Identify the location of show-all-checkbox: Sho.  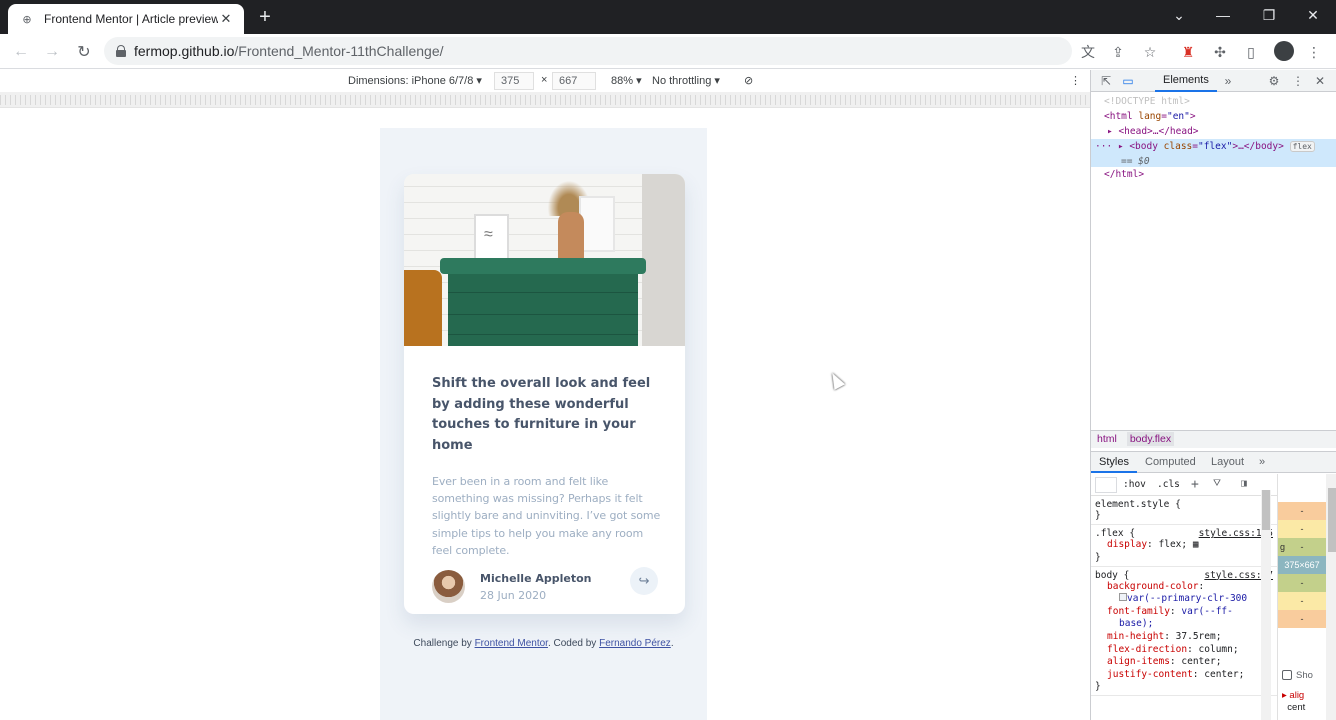
(1297, 675).